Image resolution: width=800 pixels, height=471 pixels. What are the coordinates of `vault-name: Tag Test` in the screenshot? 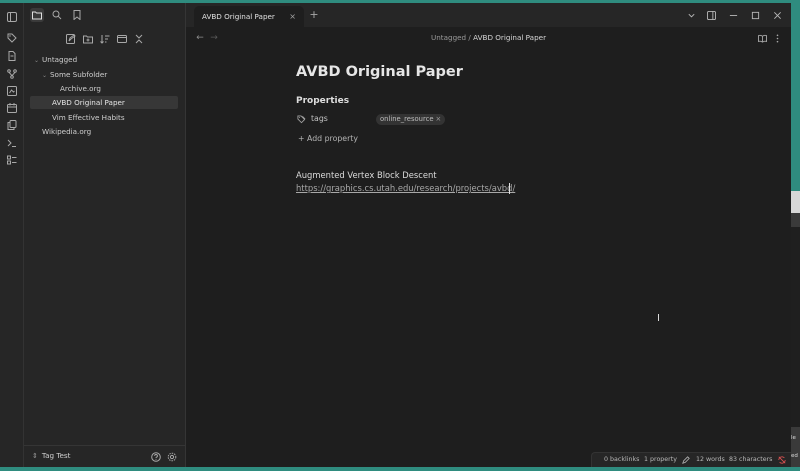 It's located at (56, 455).